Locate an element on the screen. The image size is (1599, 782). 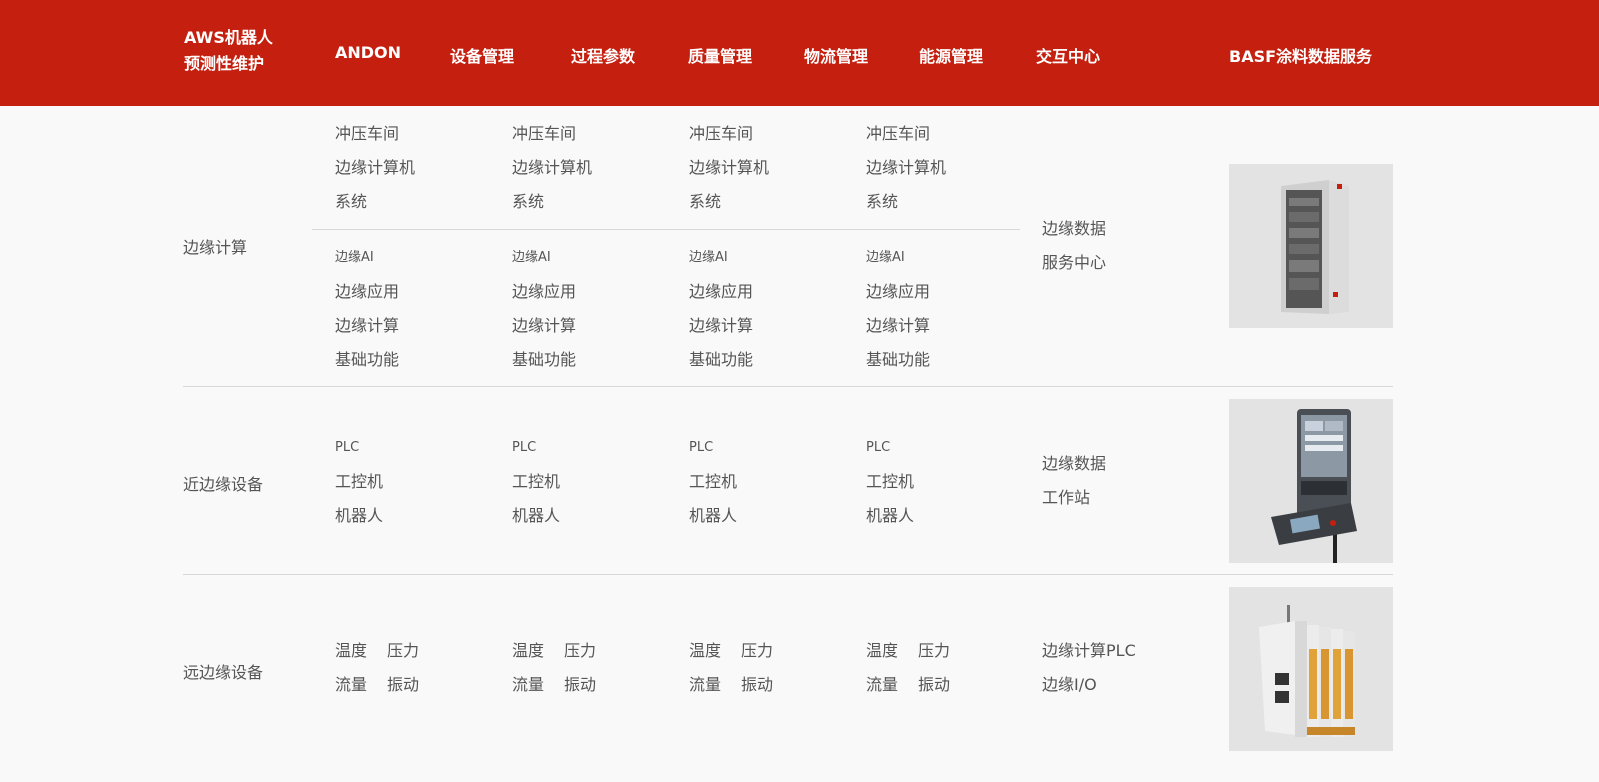
hmi-workstation-image is located at coordinates (1311, 481).